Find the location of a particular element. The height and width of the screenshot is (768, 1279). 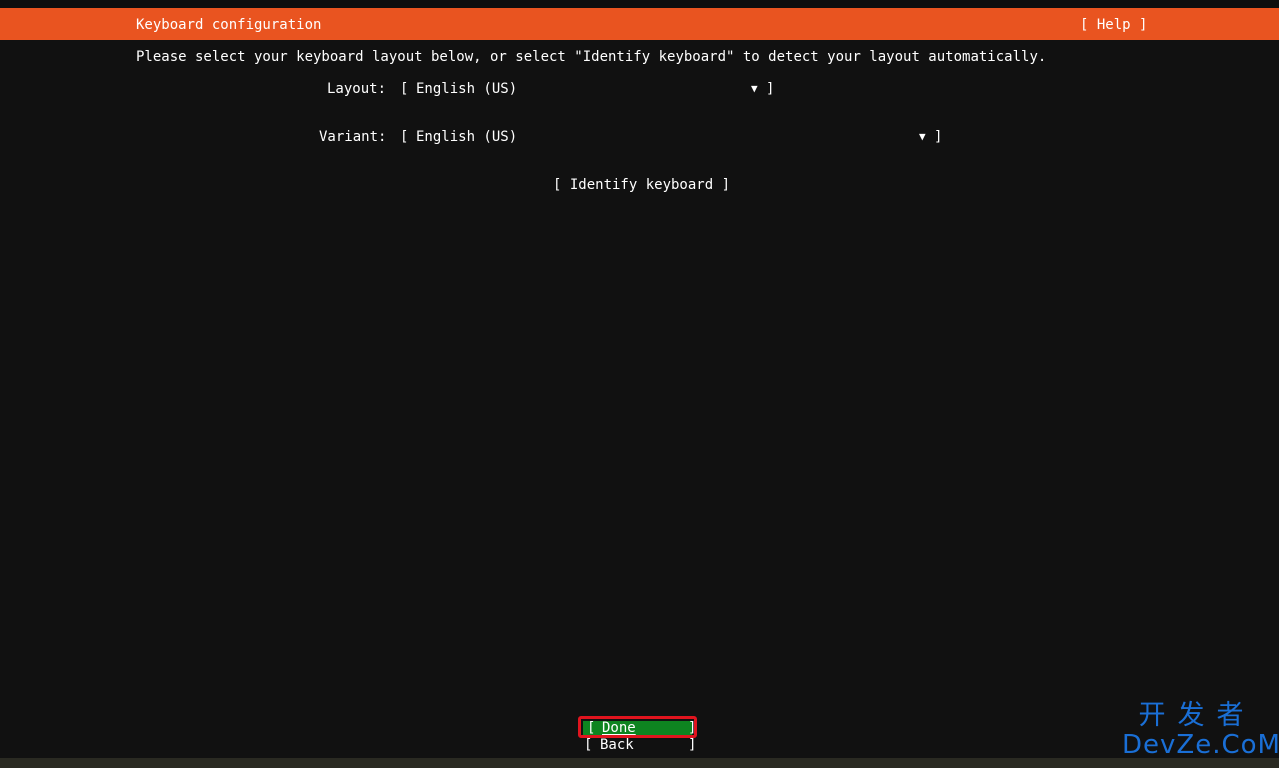

layout-dropdown-arrow-icon: ▼ is located at coordinates (754, 88).